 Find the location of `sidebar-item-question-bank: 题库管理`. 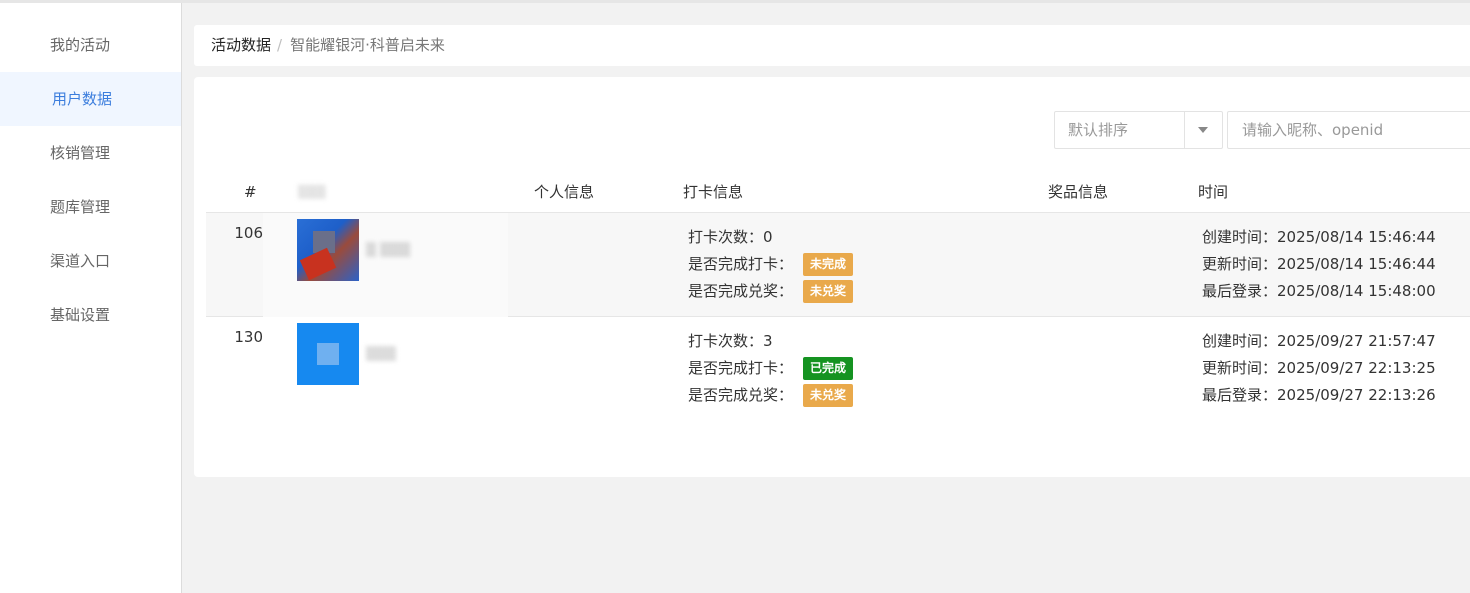

sidebar-item-question-bank: 题库管理 is located at coordinates (90, 207).